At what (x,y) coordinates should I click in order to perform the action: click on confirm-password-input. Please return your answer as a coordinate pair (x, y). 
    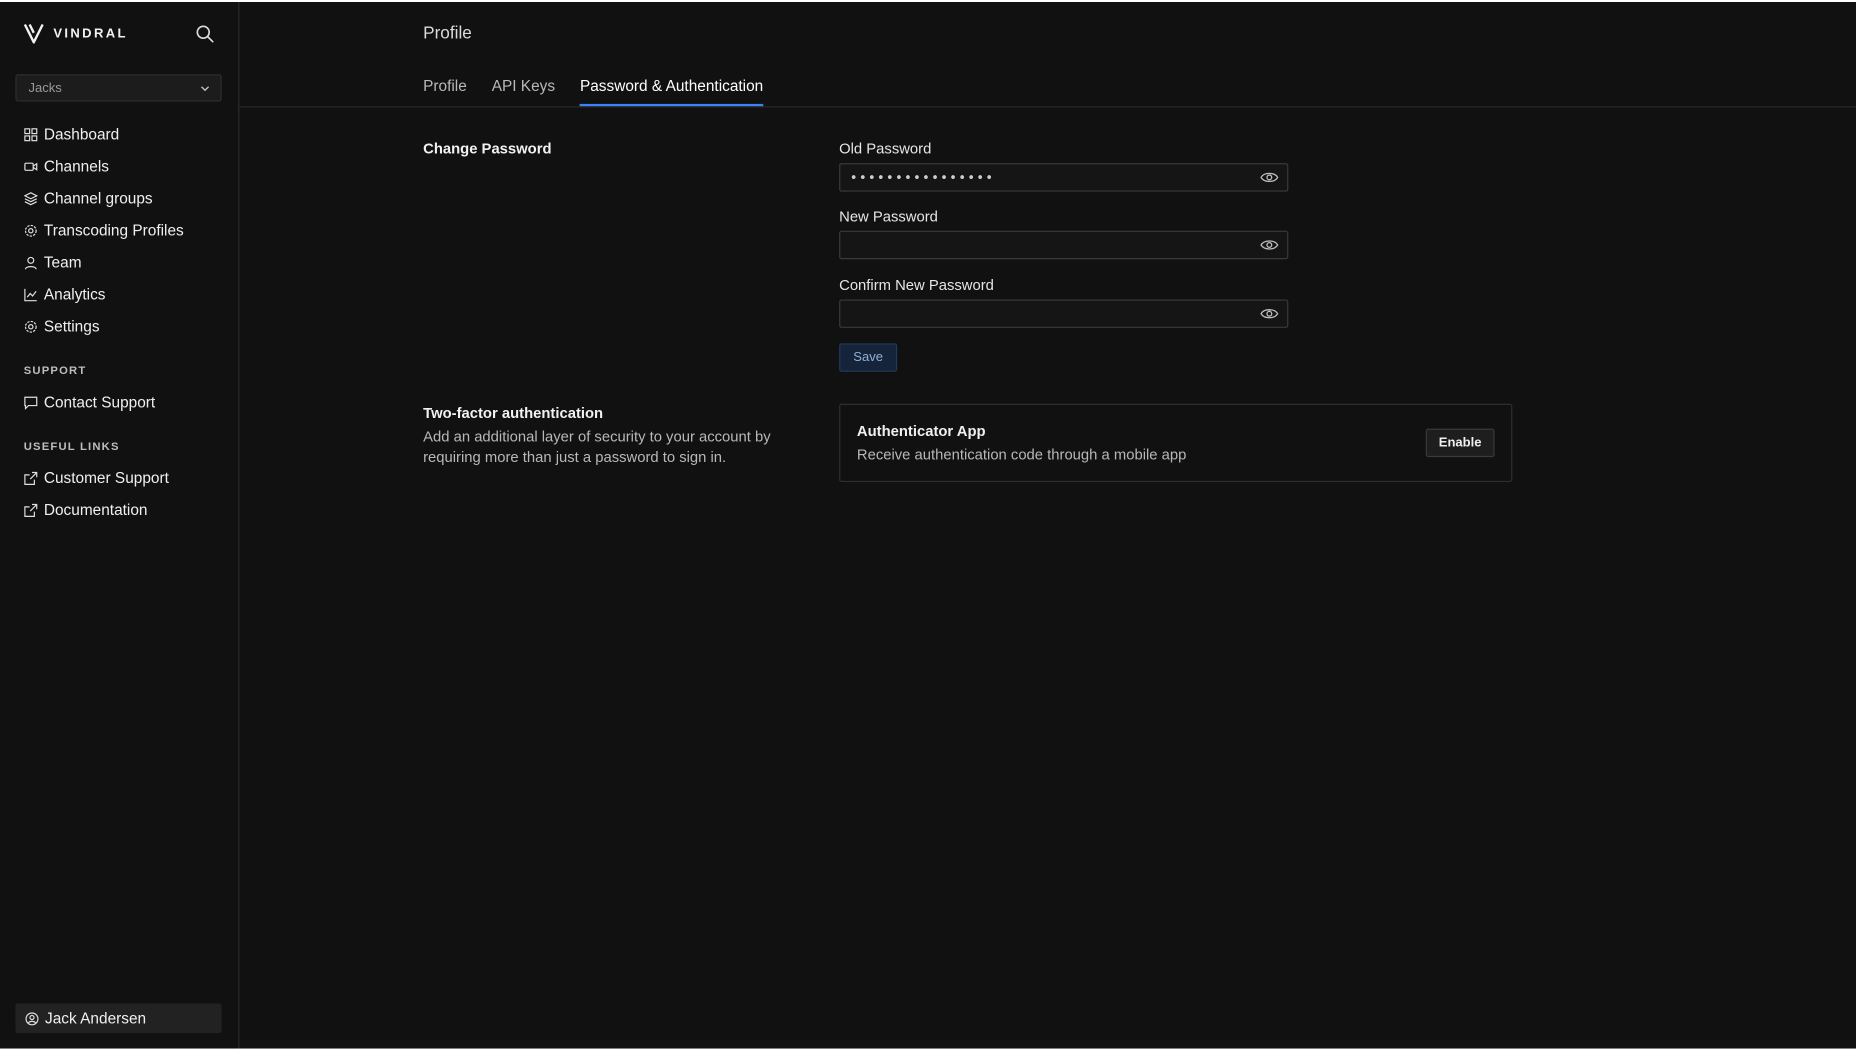
    Looking at the image, I should click on (1051, 313).